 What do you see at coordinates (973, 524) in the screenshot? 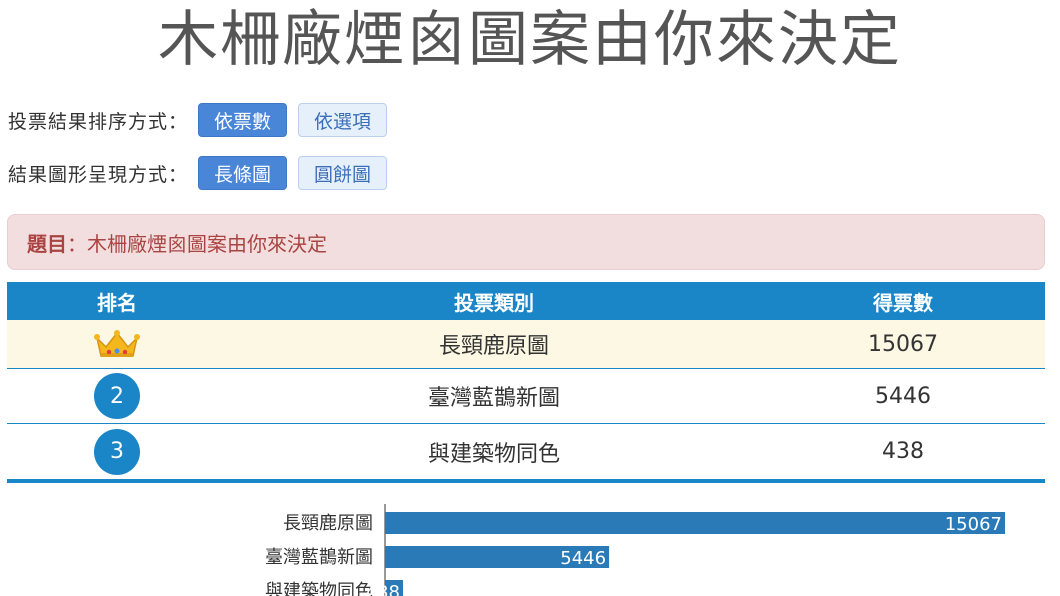
I see `bar-value-label: 15067` at bounding box center [973, 524].